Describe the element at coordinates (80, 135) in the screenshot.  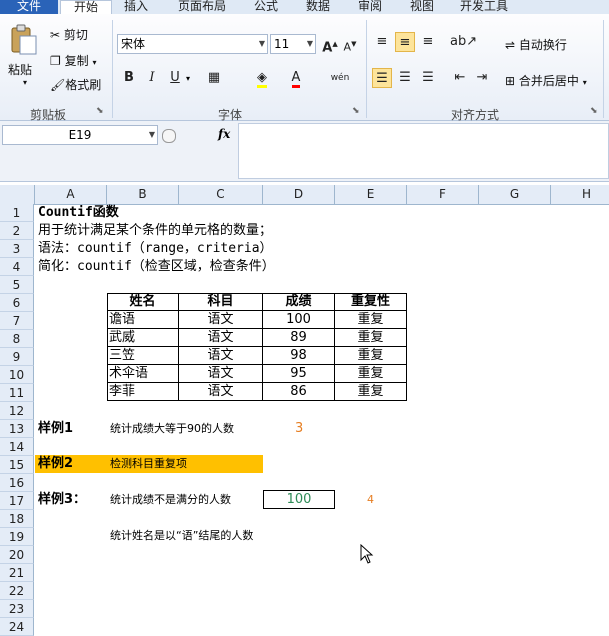
I see `name-box: E19 ▼` at that location.